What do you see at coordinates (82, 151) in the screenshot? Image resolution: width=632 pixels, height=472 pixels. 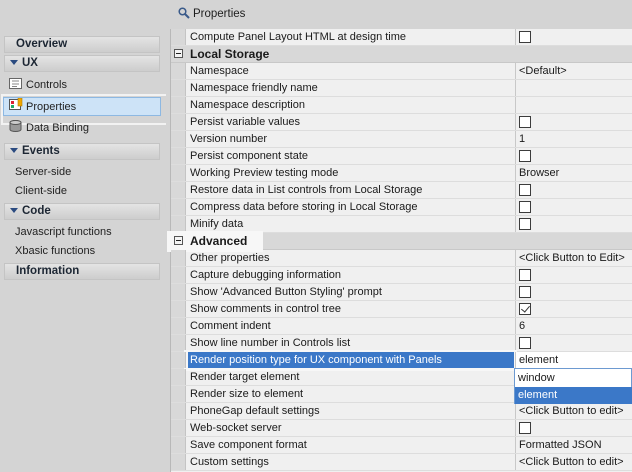 I see `sidebar-events-header: Events` at bounding box center [82, 151].